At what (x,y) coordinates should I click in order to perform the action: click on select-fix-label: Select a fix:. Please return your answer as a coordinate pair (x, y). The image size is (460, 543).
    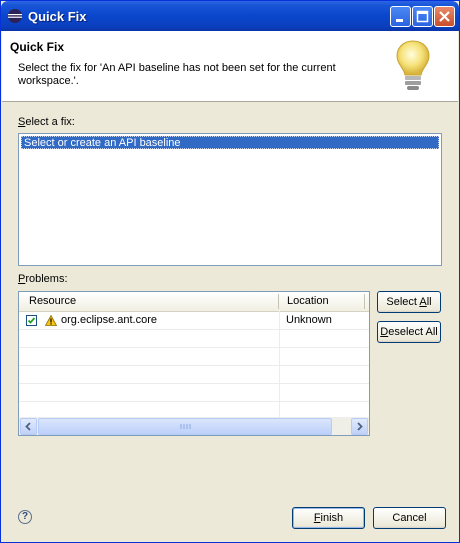
    Looking at the image, I should click on (46, 122).